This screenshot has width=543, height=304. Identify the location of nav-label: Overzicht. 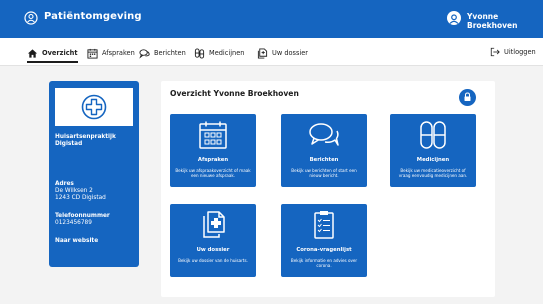
(60, 53).